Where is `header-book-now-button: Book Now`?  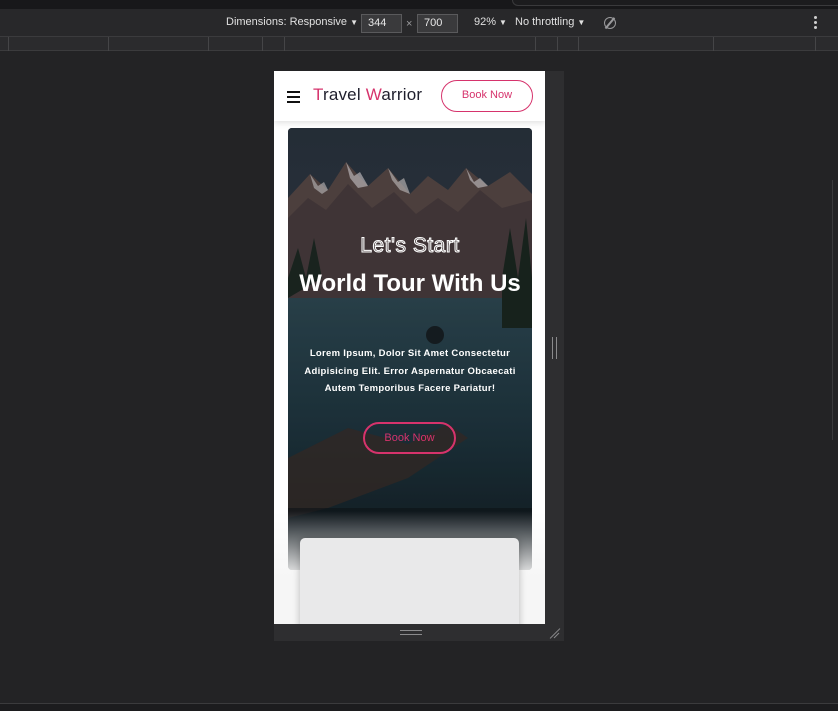 header-book-now-button: Book Now is located at coordinates (487, 96).